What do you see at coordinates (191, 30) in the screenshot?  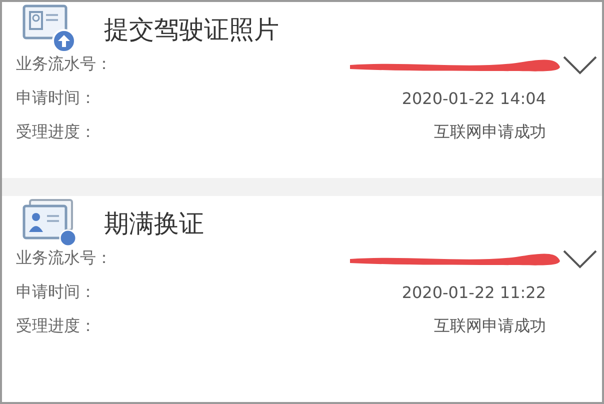 I see `record-title: 提交驾驶证照片` at bounding box center [191, 30].